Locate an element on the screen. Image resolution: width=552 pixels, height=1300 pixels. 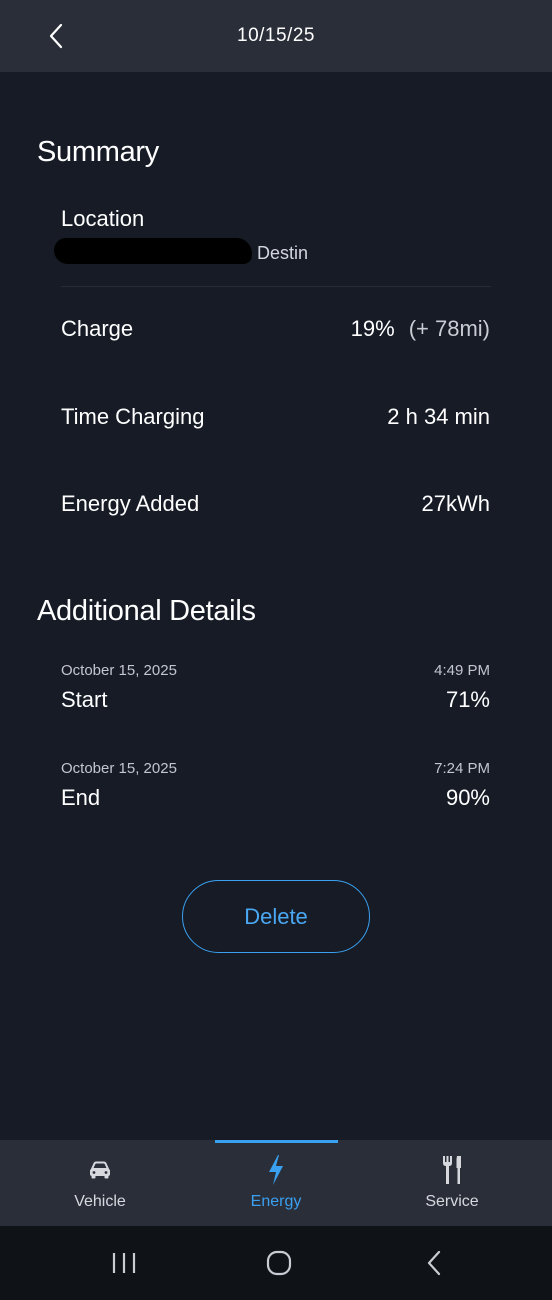
tab-vehicle: Vehicle is located at coordinates (100, 1183).